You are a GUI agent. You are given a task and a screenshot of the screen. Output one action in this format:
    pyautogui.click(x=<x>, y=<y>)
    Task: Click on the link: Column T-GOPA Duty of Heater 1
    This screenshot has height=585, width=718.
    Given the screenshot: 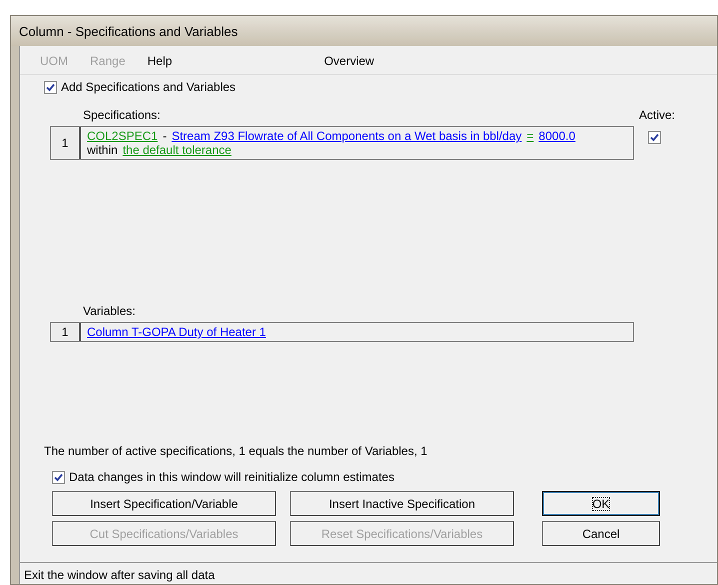 What is the action you would take?
    pyautogui.click(x=176, y=332)
    